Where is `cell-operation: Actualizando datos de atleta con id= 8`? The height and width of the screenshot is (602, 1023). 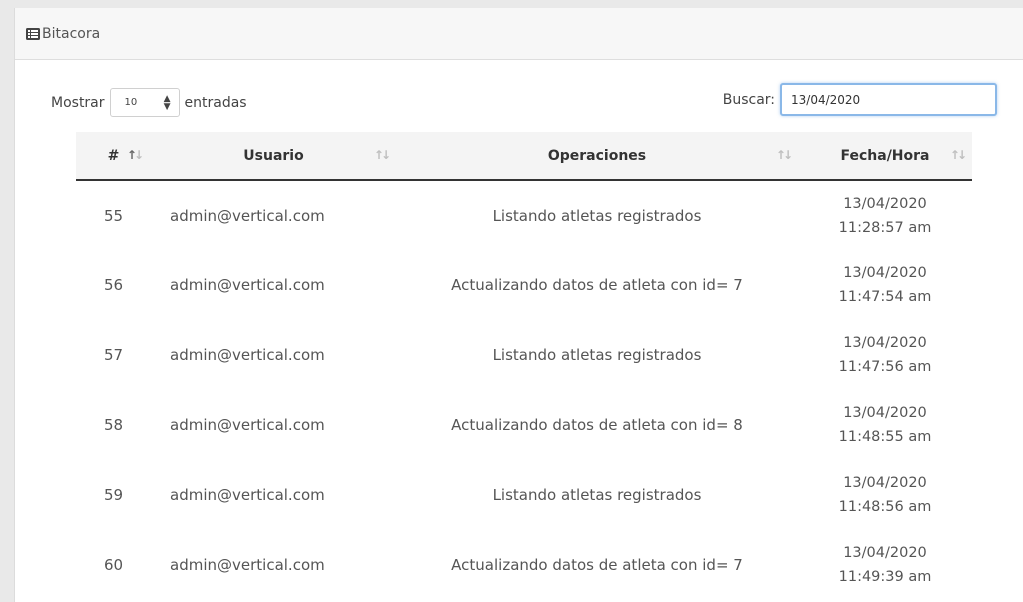 cell-operation: Actualizando datos de atleta con id= 8 is located at coordinates (597, 425).